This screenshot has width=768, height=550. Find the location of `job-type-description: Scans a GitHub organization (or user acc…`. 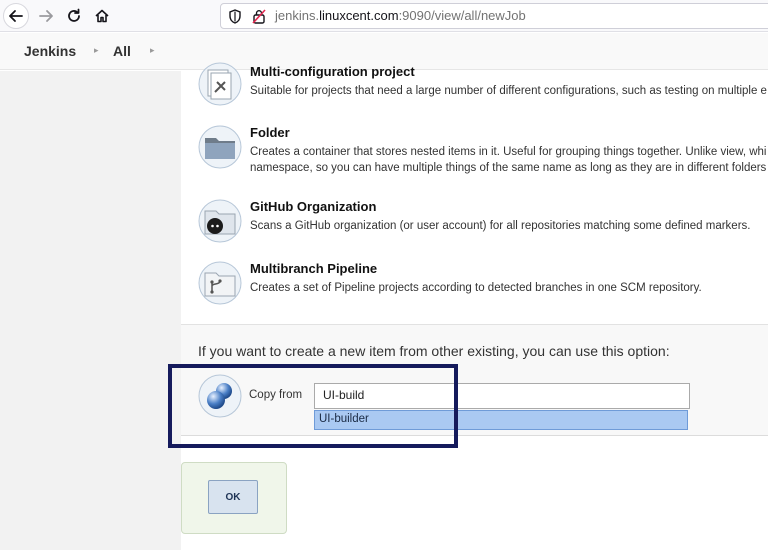

job-type-description: Scans a GitHub organization (or user acc… is located at coordinates (500, 226).